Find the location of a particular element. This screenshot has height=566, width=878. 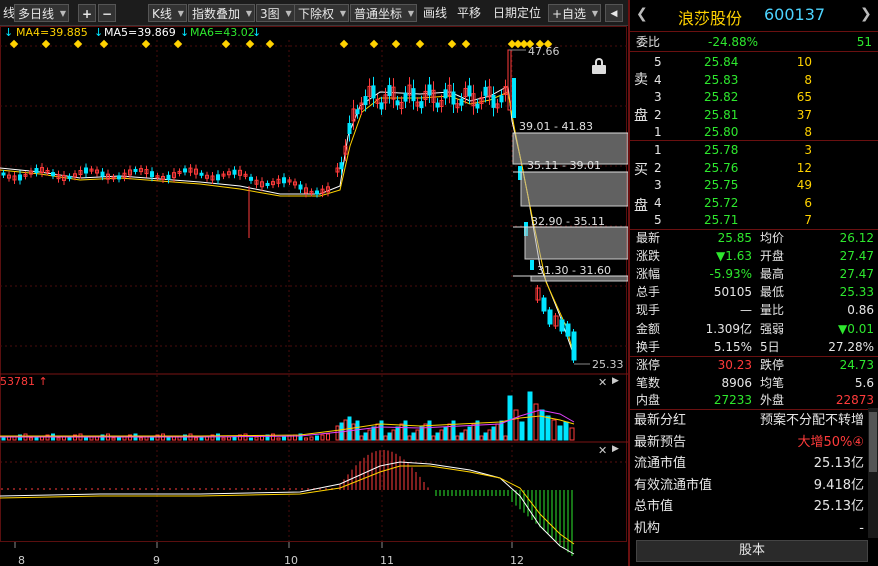

low-price-label: 25.33 is located at coordinates (608, 364).